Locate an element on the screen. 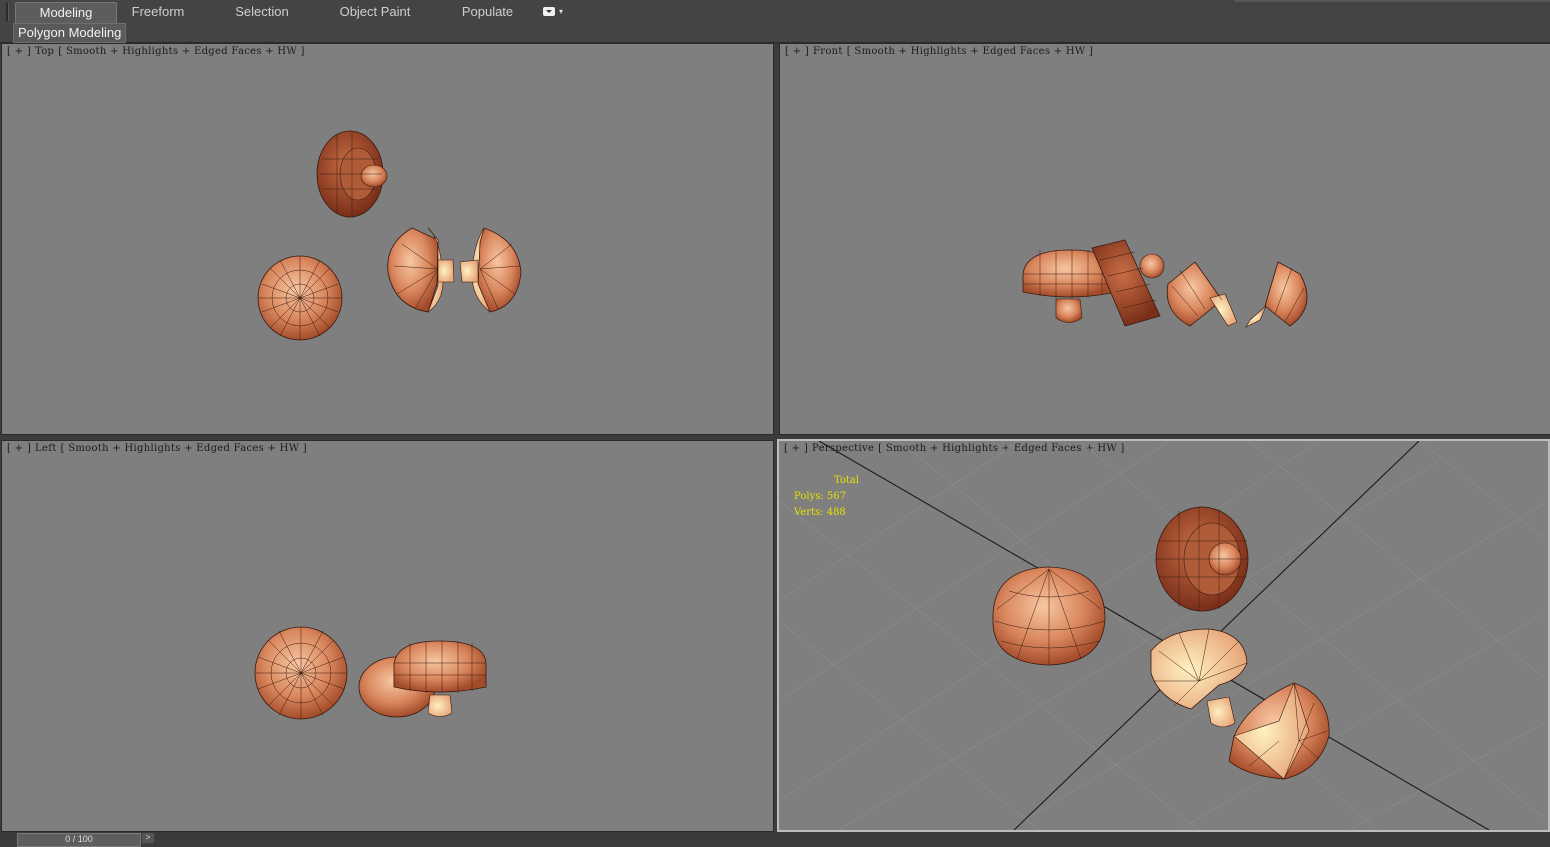  tab-modeling: Modeling is located at coordinates (66, 12).